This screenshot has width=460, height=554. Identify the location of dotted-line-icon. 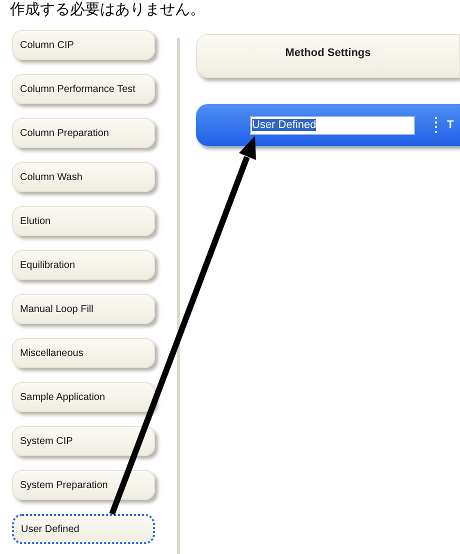
(436, 125).